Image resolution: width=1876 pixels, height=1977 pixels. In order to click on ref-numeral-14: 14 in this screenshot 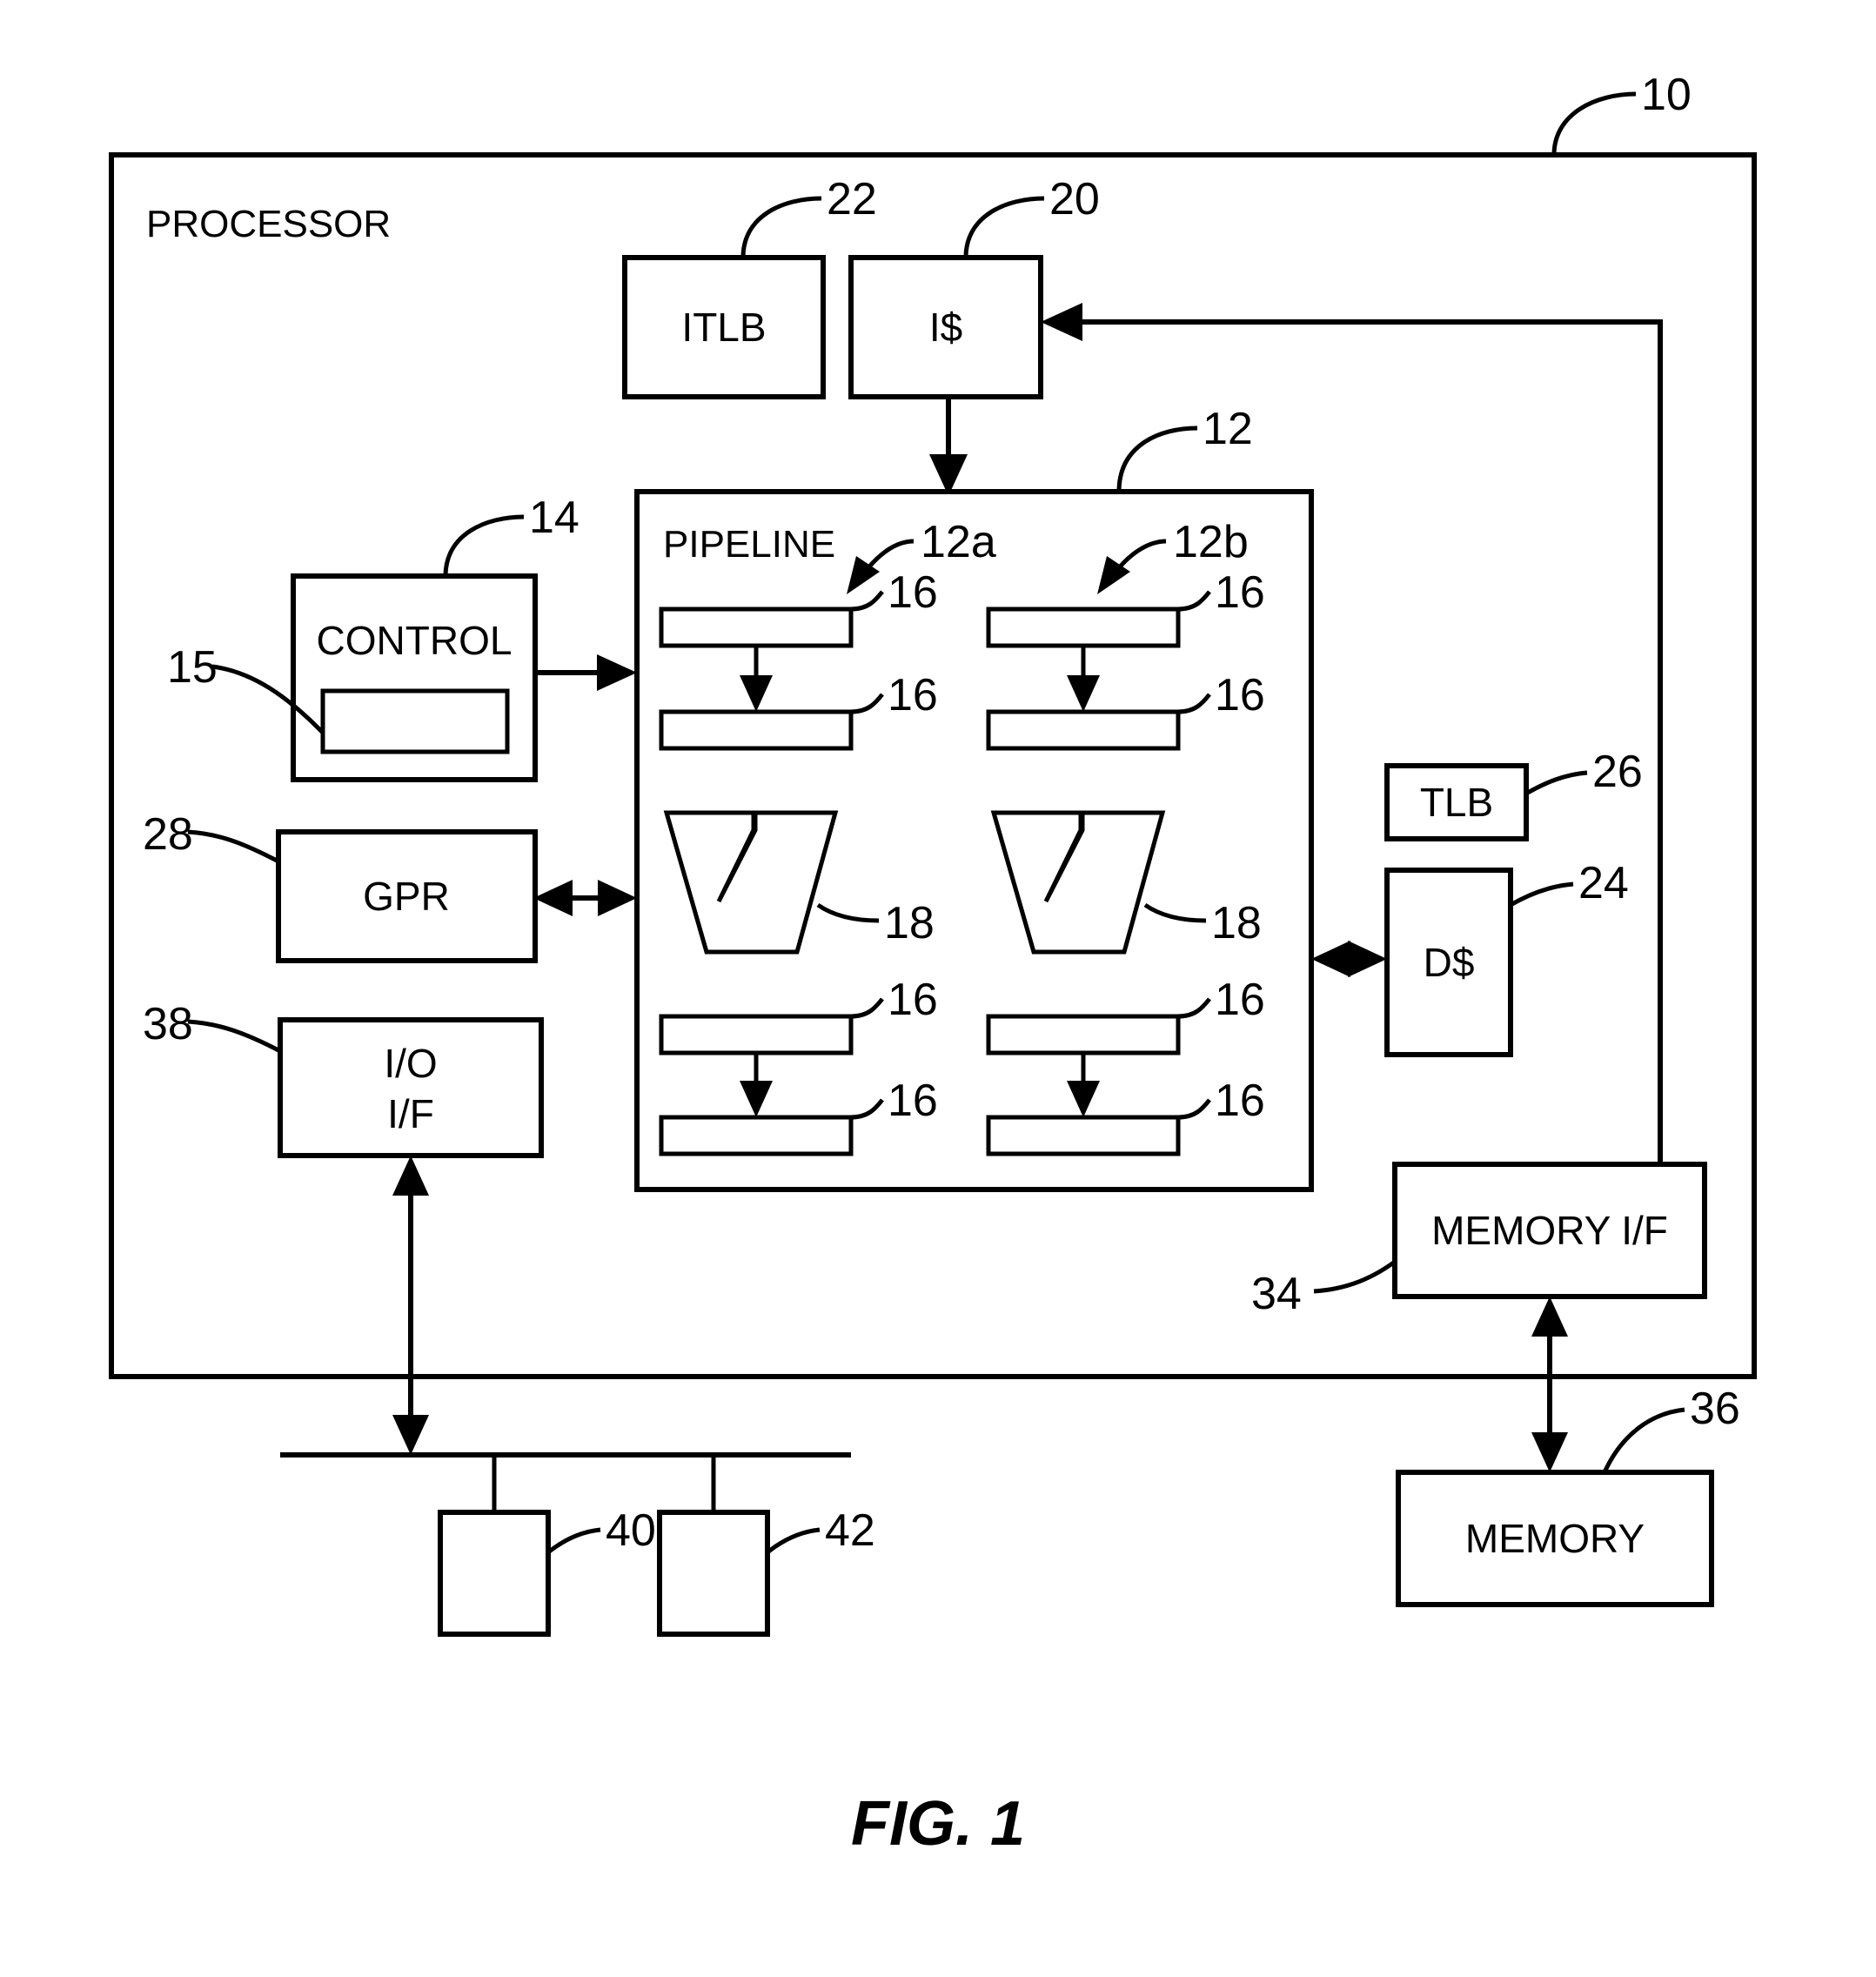, I will do `click(554, 518)`.